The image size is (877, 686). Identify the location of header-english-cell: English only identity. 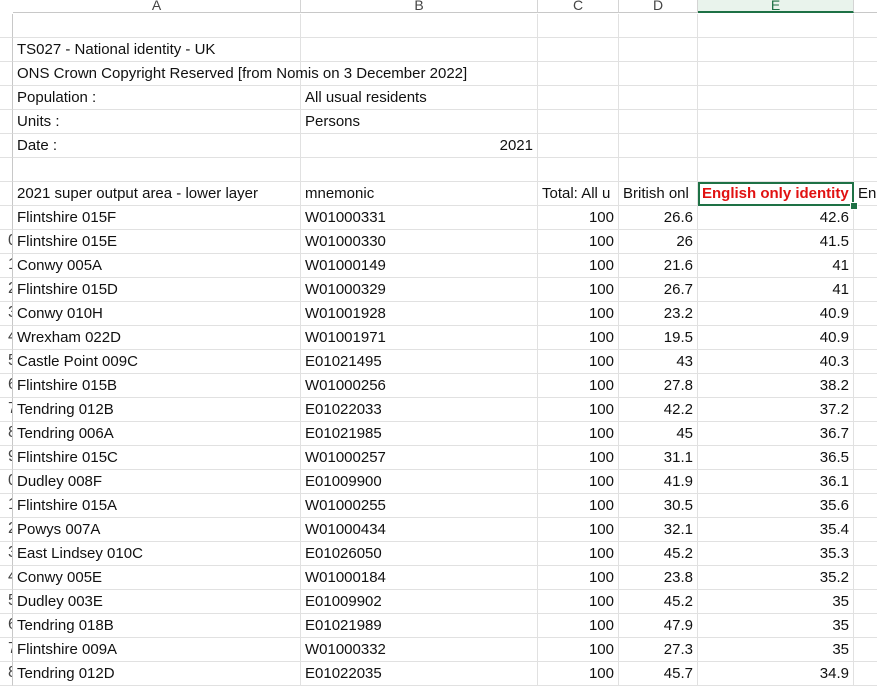
(776, 194).